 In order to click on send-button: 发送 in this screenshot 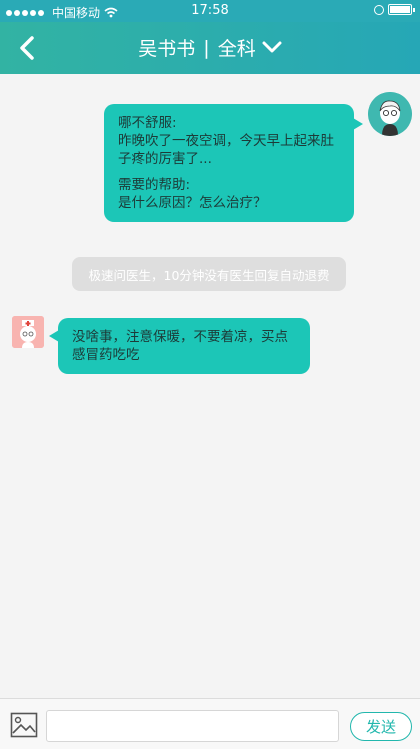, I will do `click(381, 726)`.